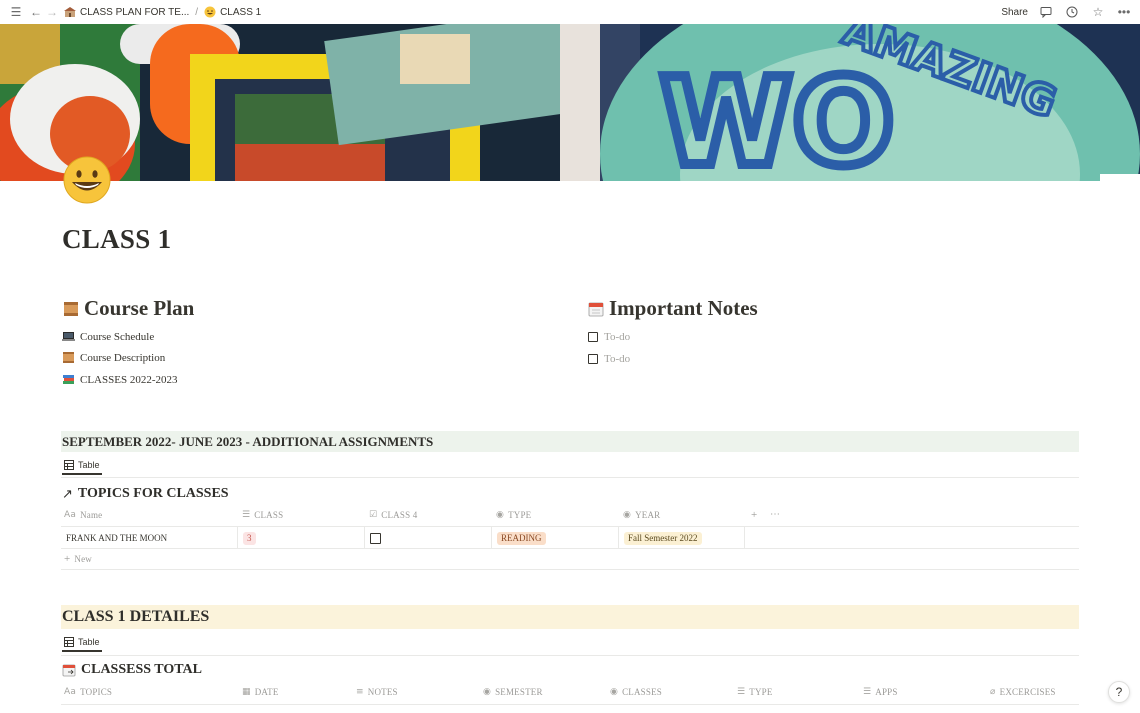  What do you see at coordinates (52, 12) in the screenshot?
I see `forward-arrow-icon: →` at bounding box center [52, 12].